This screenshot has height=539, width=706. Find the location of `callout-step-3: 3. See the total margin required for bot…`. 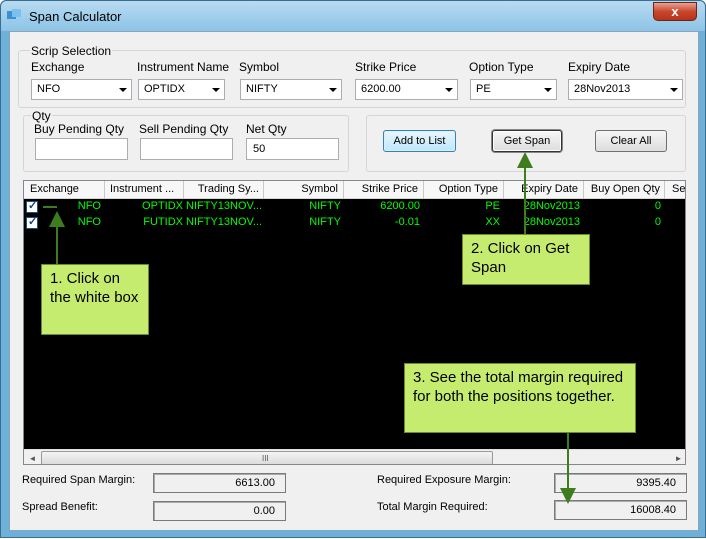

callout-step-3: 3. See the total margin required for bot… is located at coordinates (520, 398).